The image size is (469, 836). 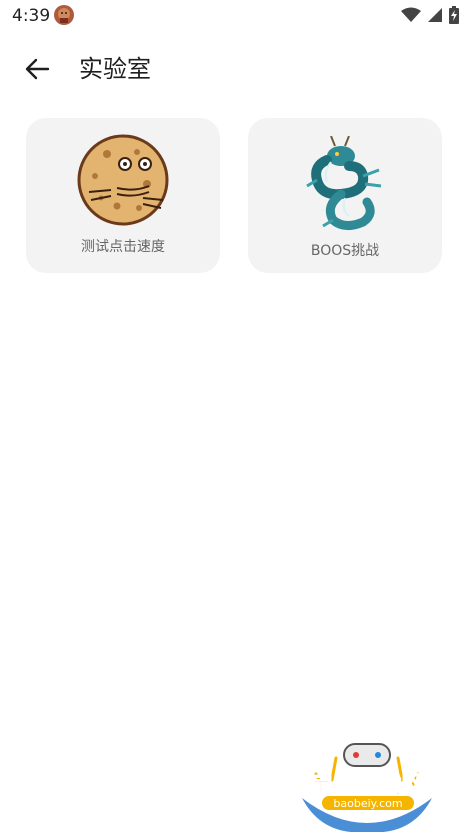 What do you see at coordinates (64, 15) in the screenshot?
I see `notification-avatar-icon` at bounding box center [64, 15].